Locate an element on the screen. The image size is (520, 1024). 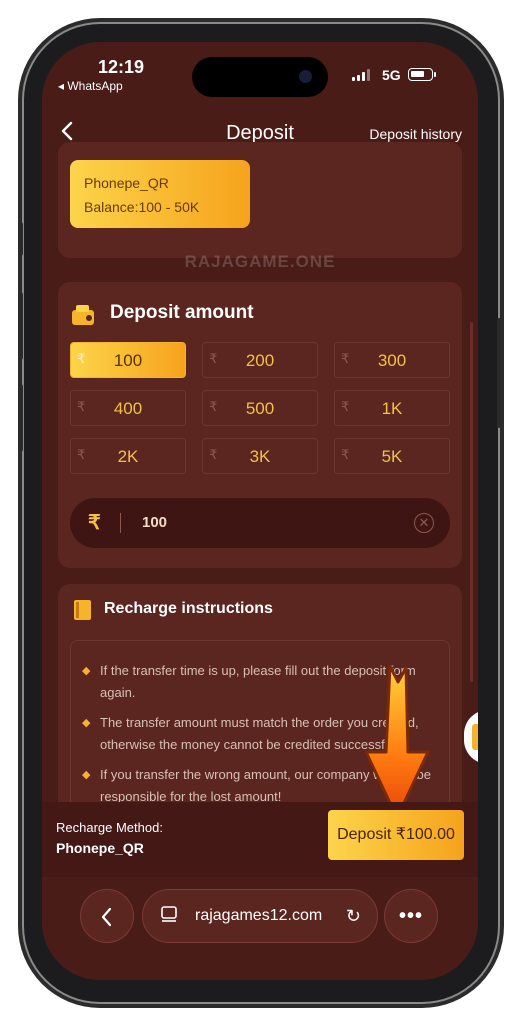
amount-input: ₹ 100 ✕ is located at coordinates (260, 523).